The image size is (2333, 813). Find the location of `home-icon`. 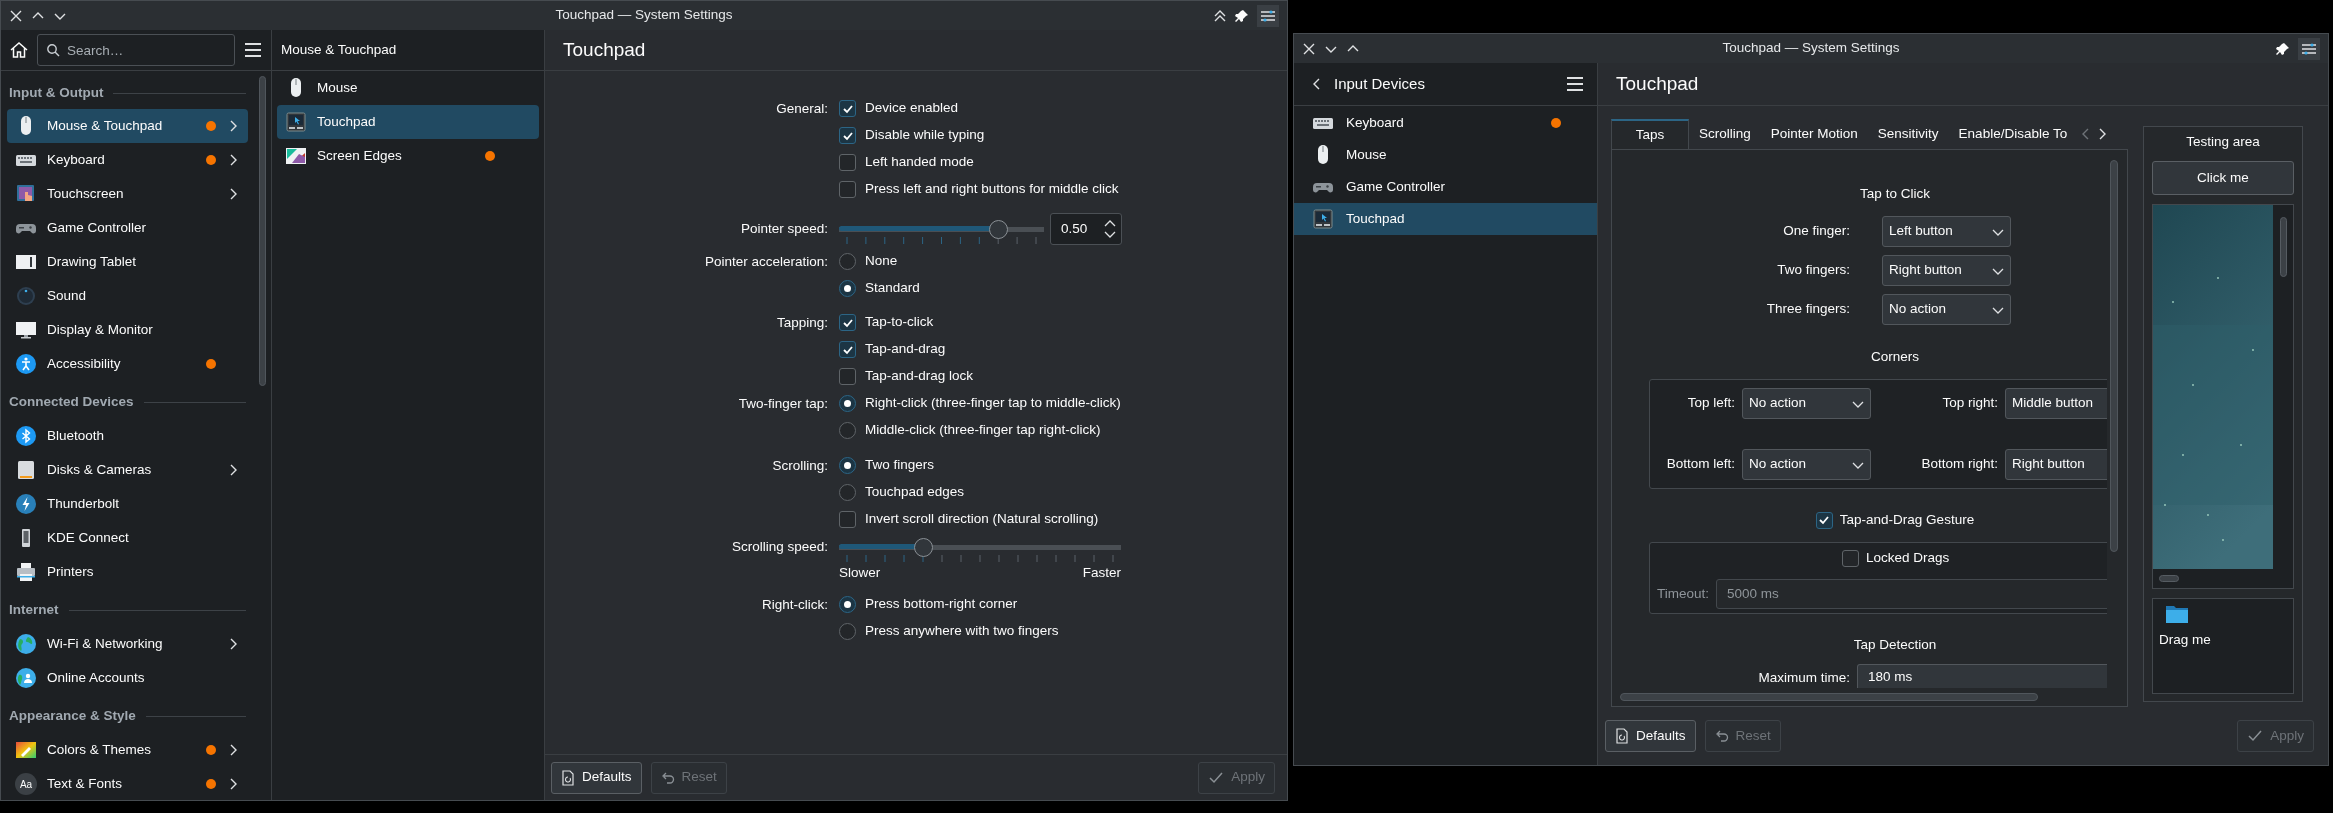

home-icon is located at coordinates (19, 50).